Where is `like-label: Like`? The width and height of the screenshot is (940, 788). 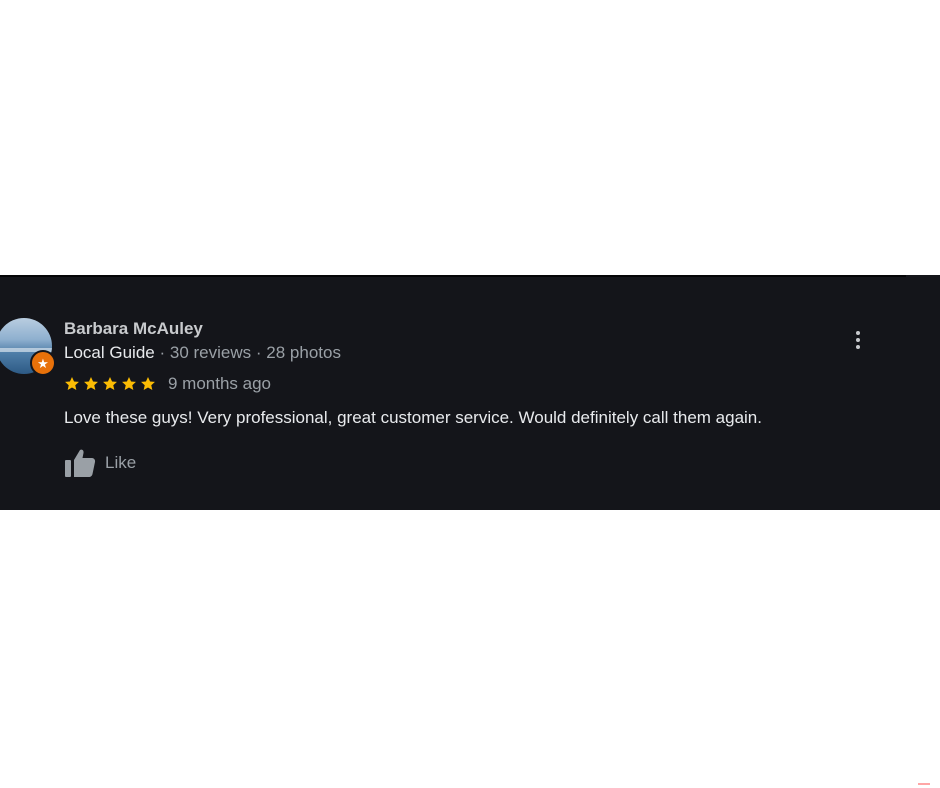 like-label: Like is located at coordinates (121, 462).